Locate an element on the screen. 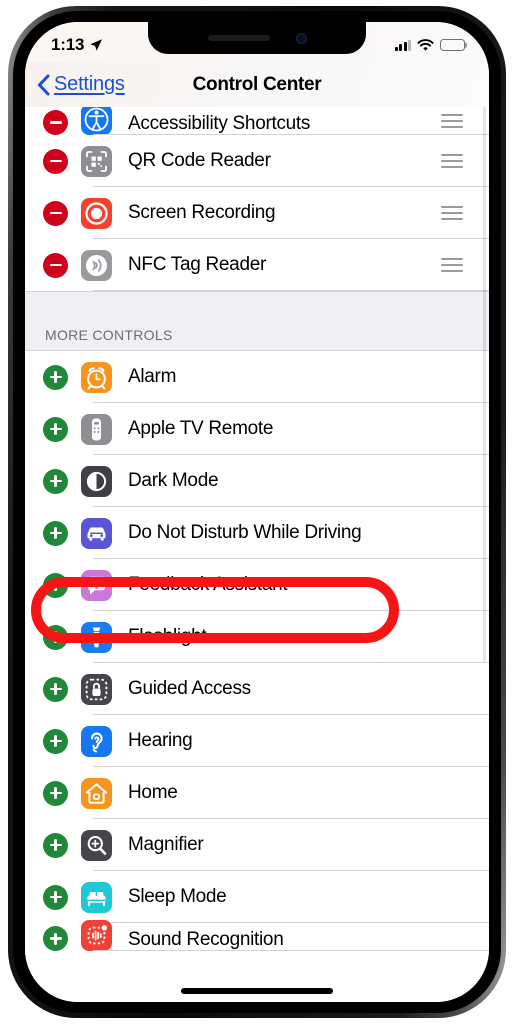 This screenshot has width=514, height=1024. status-bar-left: 1:13 is located at coordinates (77, 45).